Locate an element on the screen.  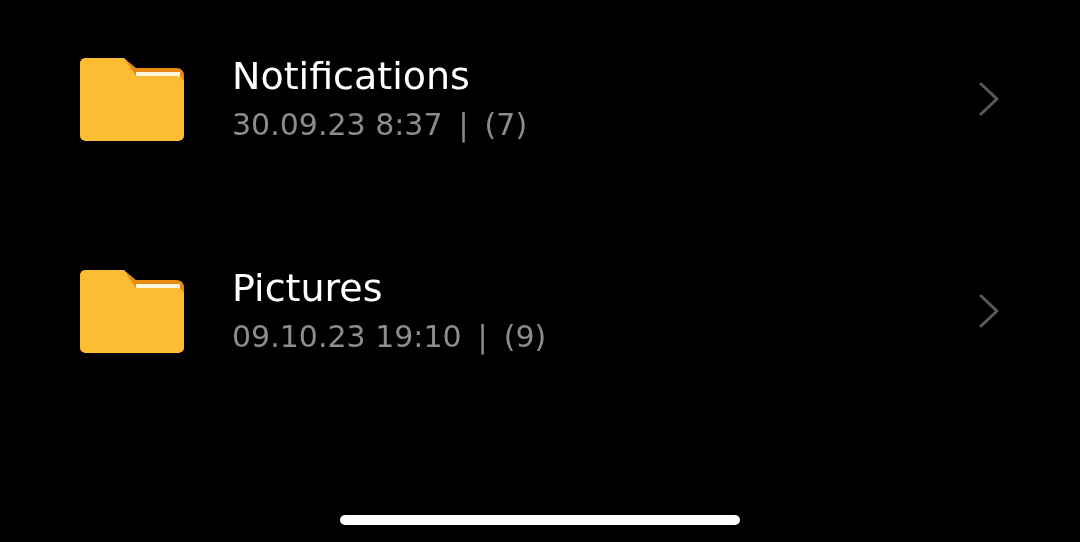
item-count: (9) is located at coordinates (525, 337).